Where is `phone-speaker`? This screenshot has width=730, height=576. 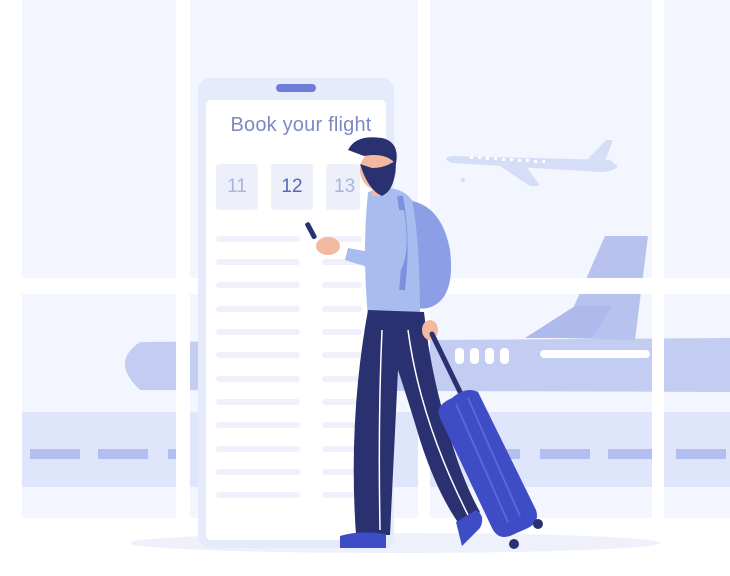 phone-speaker is located at coordinates (296, 88).